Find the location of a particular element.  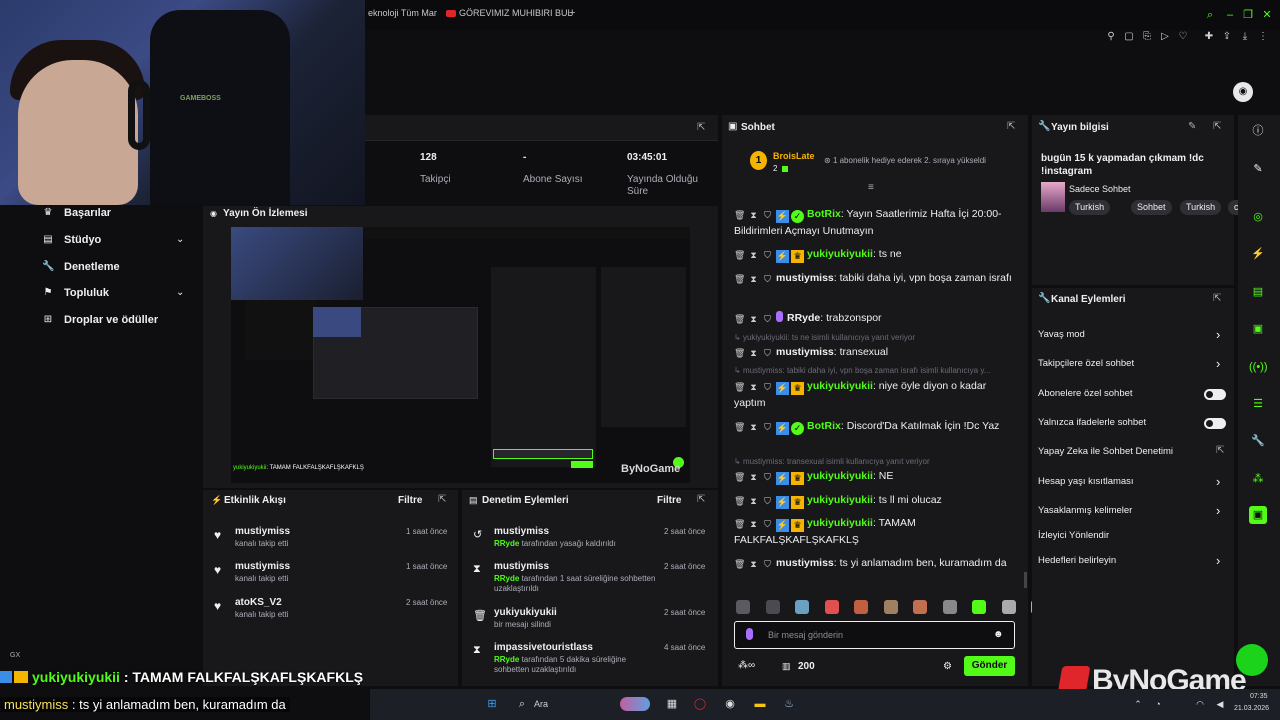

minimize-icon: – is located at coordinates (1230, 15).